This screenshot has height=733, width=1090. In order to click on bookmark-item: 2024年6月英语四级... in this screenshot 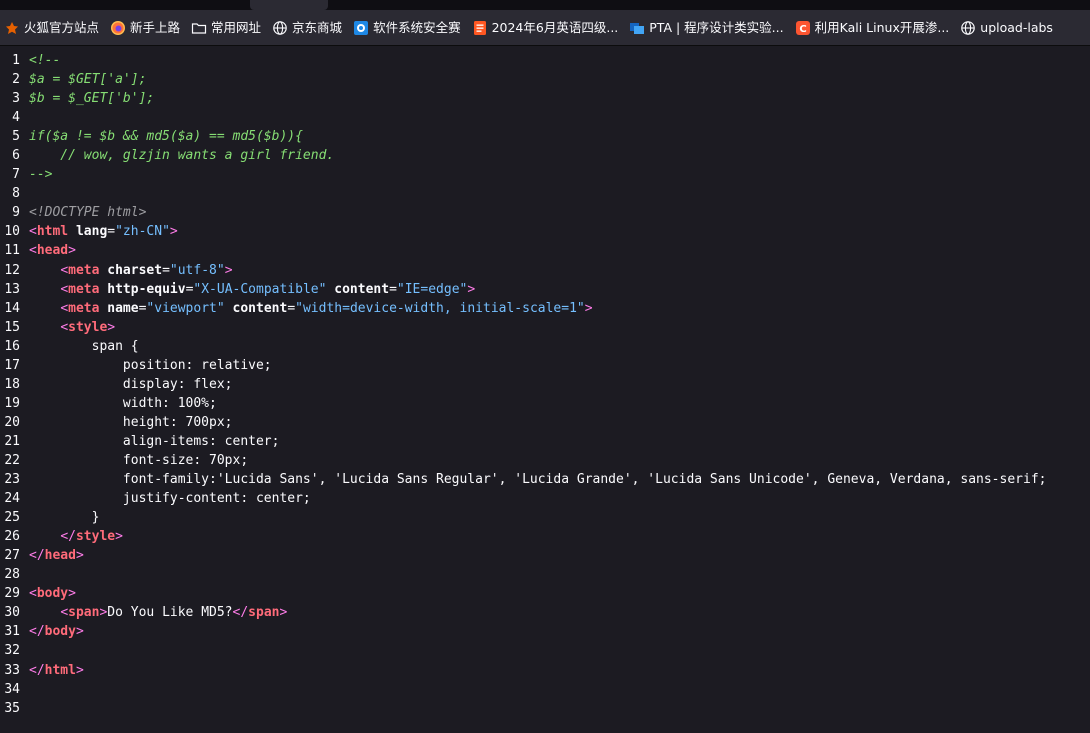, I will do `click(546, 28)`.